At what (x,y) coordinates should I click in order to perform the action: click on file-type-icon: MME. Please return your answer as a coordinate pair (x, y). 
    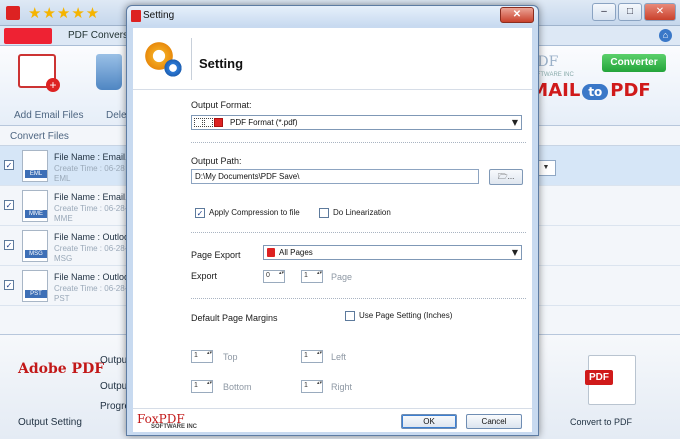
    Looking at the image, I should click on (35, 206).